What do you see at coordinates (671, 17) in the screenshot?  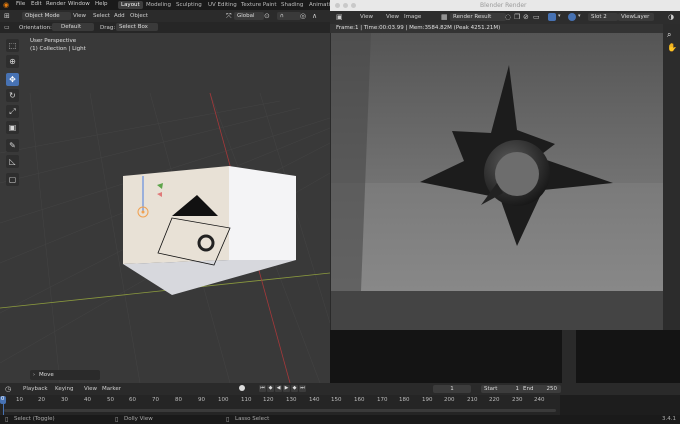 I see `display-channels-icon: ◑` at bounding box center [671, 17].